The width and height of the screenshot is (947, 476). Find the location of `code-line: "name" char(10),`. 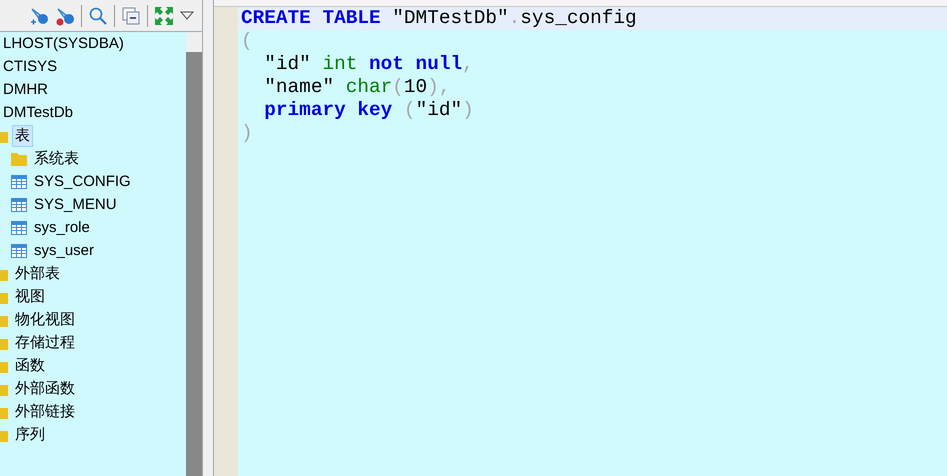

code-line: "name" char(10), is located at coordinates (357, 87).